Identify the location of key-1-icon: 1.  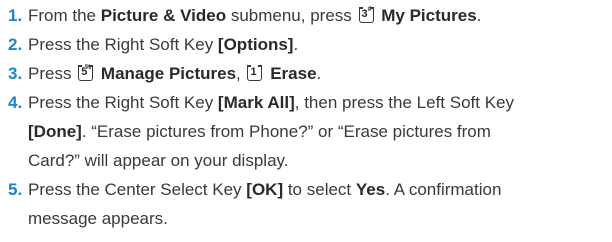
(255, 73).